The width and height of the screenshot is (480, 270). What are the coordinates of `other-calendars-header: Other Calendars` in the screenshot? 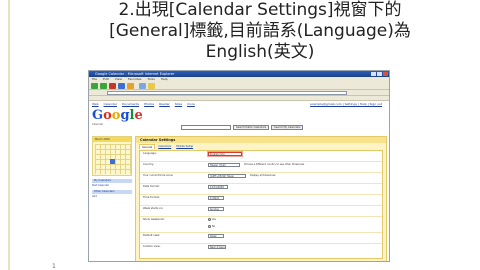 It's located at (112, 192).